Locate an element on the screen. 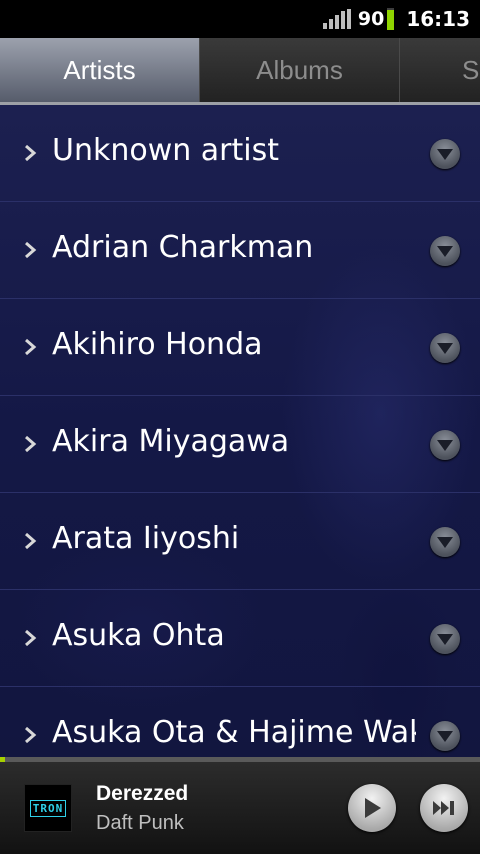 Image resolution: width=480 pixels, height=854 pixels. artist-name: Asuka Ota & Hajime Wak is located at coordinates (234, 732).